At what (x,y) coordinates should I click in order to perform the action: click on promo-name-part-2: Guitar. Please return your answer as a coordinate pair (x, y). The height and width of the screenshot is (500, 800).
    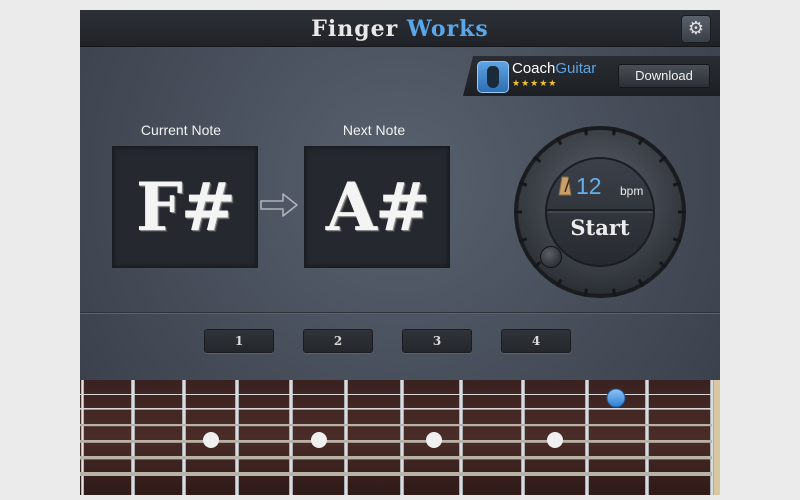
    Looking at the image, I should click on (576, 68).